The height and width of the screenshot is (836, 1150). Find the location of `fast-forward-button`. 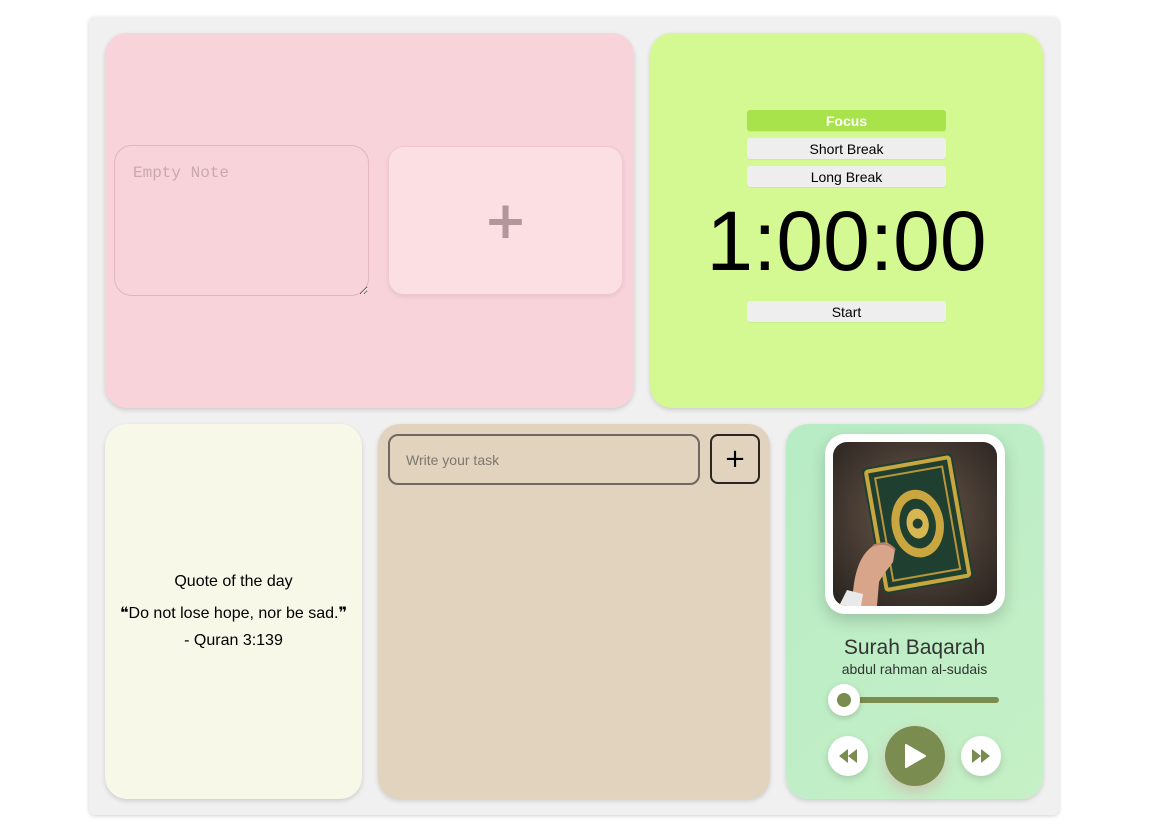

fast-forward-button is located at coordinates (981, 756).